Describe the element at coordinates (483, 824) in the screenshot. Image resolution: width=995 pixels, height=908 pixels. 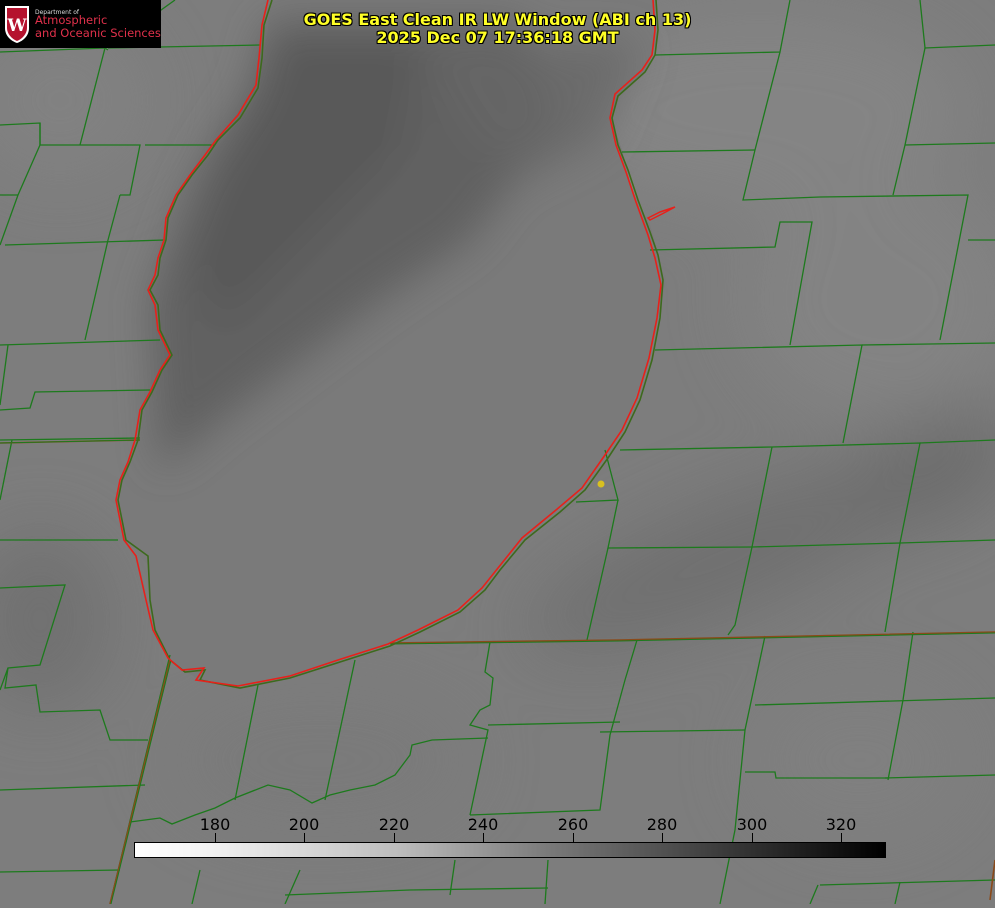
I see `colorbar-tick-label: 240` at that location.